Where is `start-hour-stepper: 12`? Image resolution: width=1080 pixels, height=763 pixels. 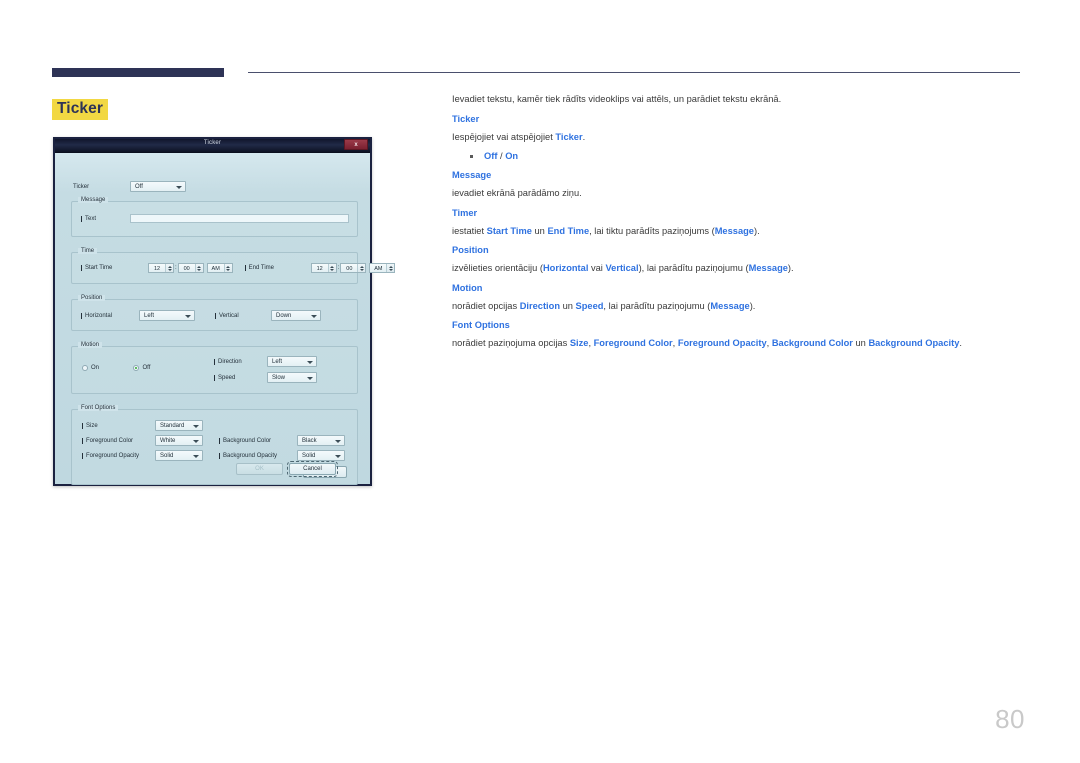
start-hour-stepper: 12 is located at coordinates (161, 268).